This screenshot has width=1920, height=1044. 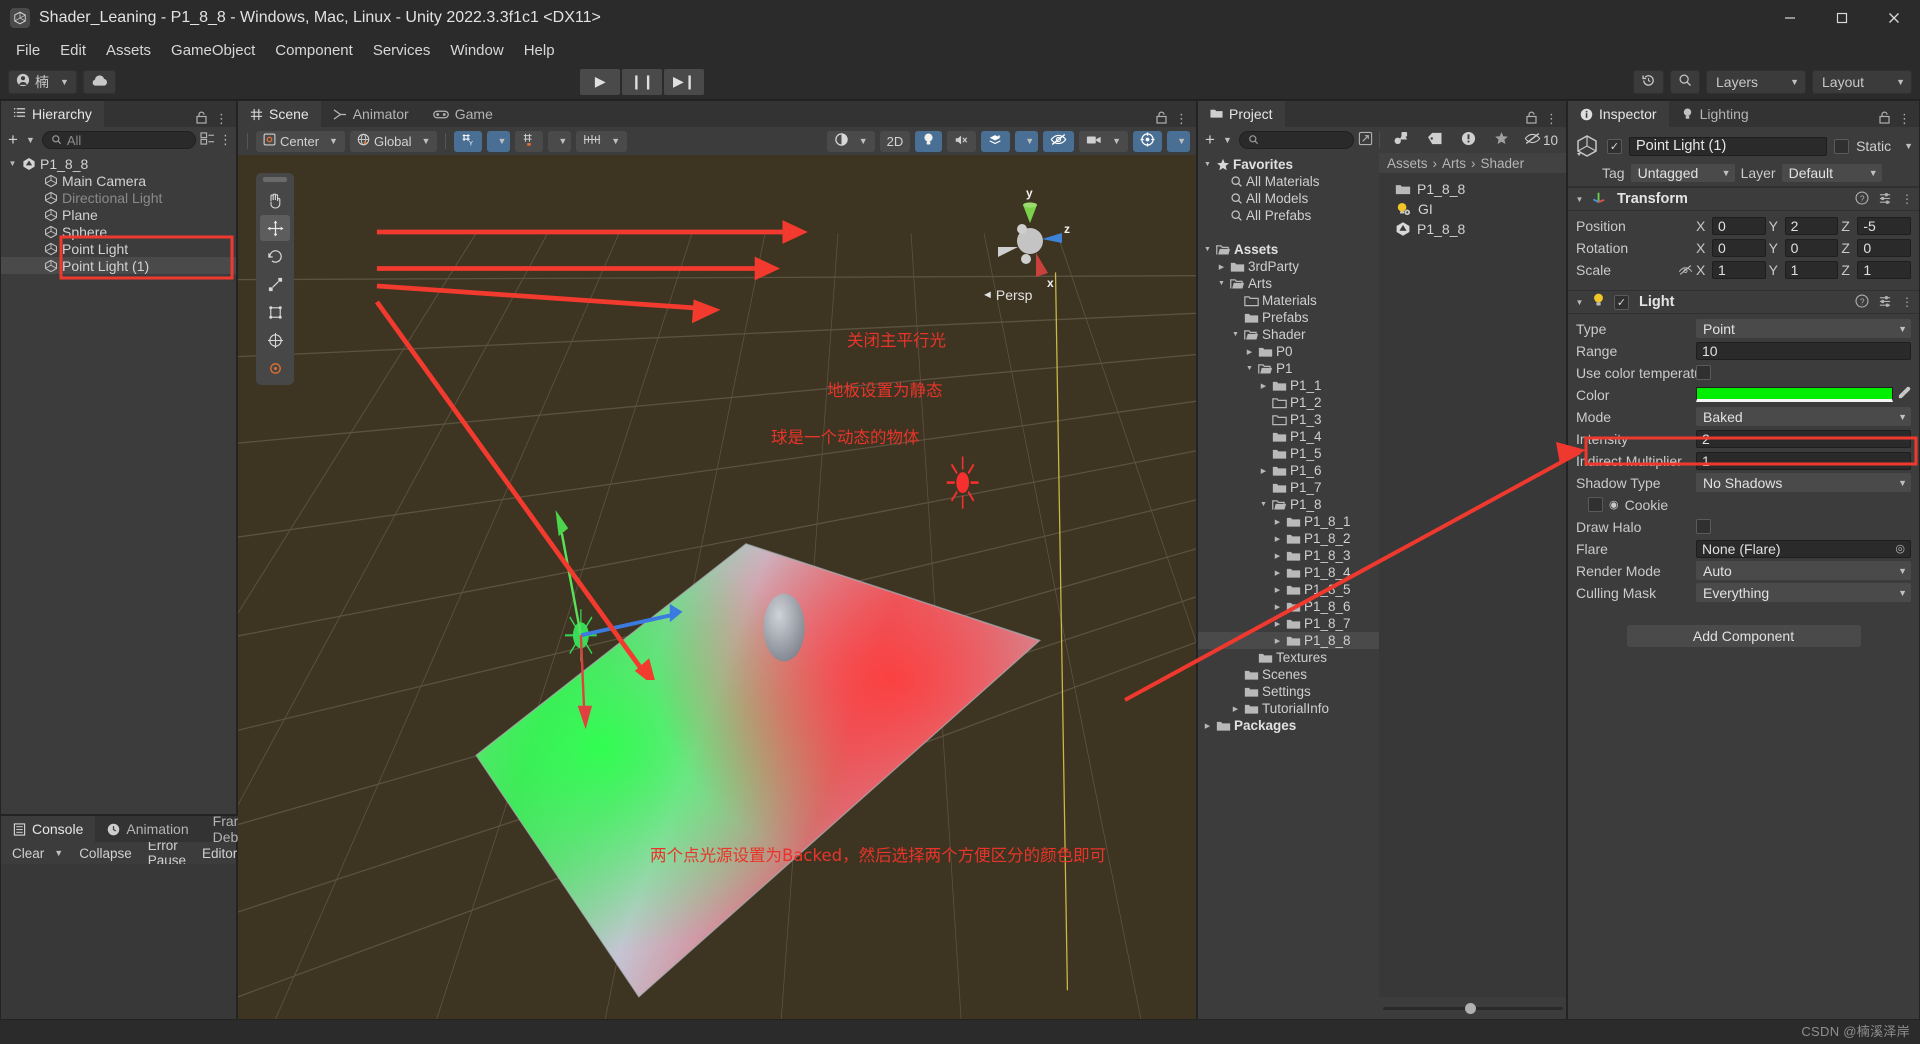 What do you see at coordinates (1703, 372) in the screenshot?
I see `light-use-color-temperature-checkbox` at bounding box center [1703, 372].